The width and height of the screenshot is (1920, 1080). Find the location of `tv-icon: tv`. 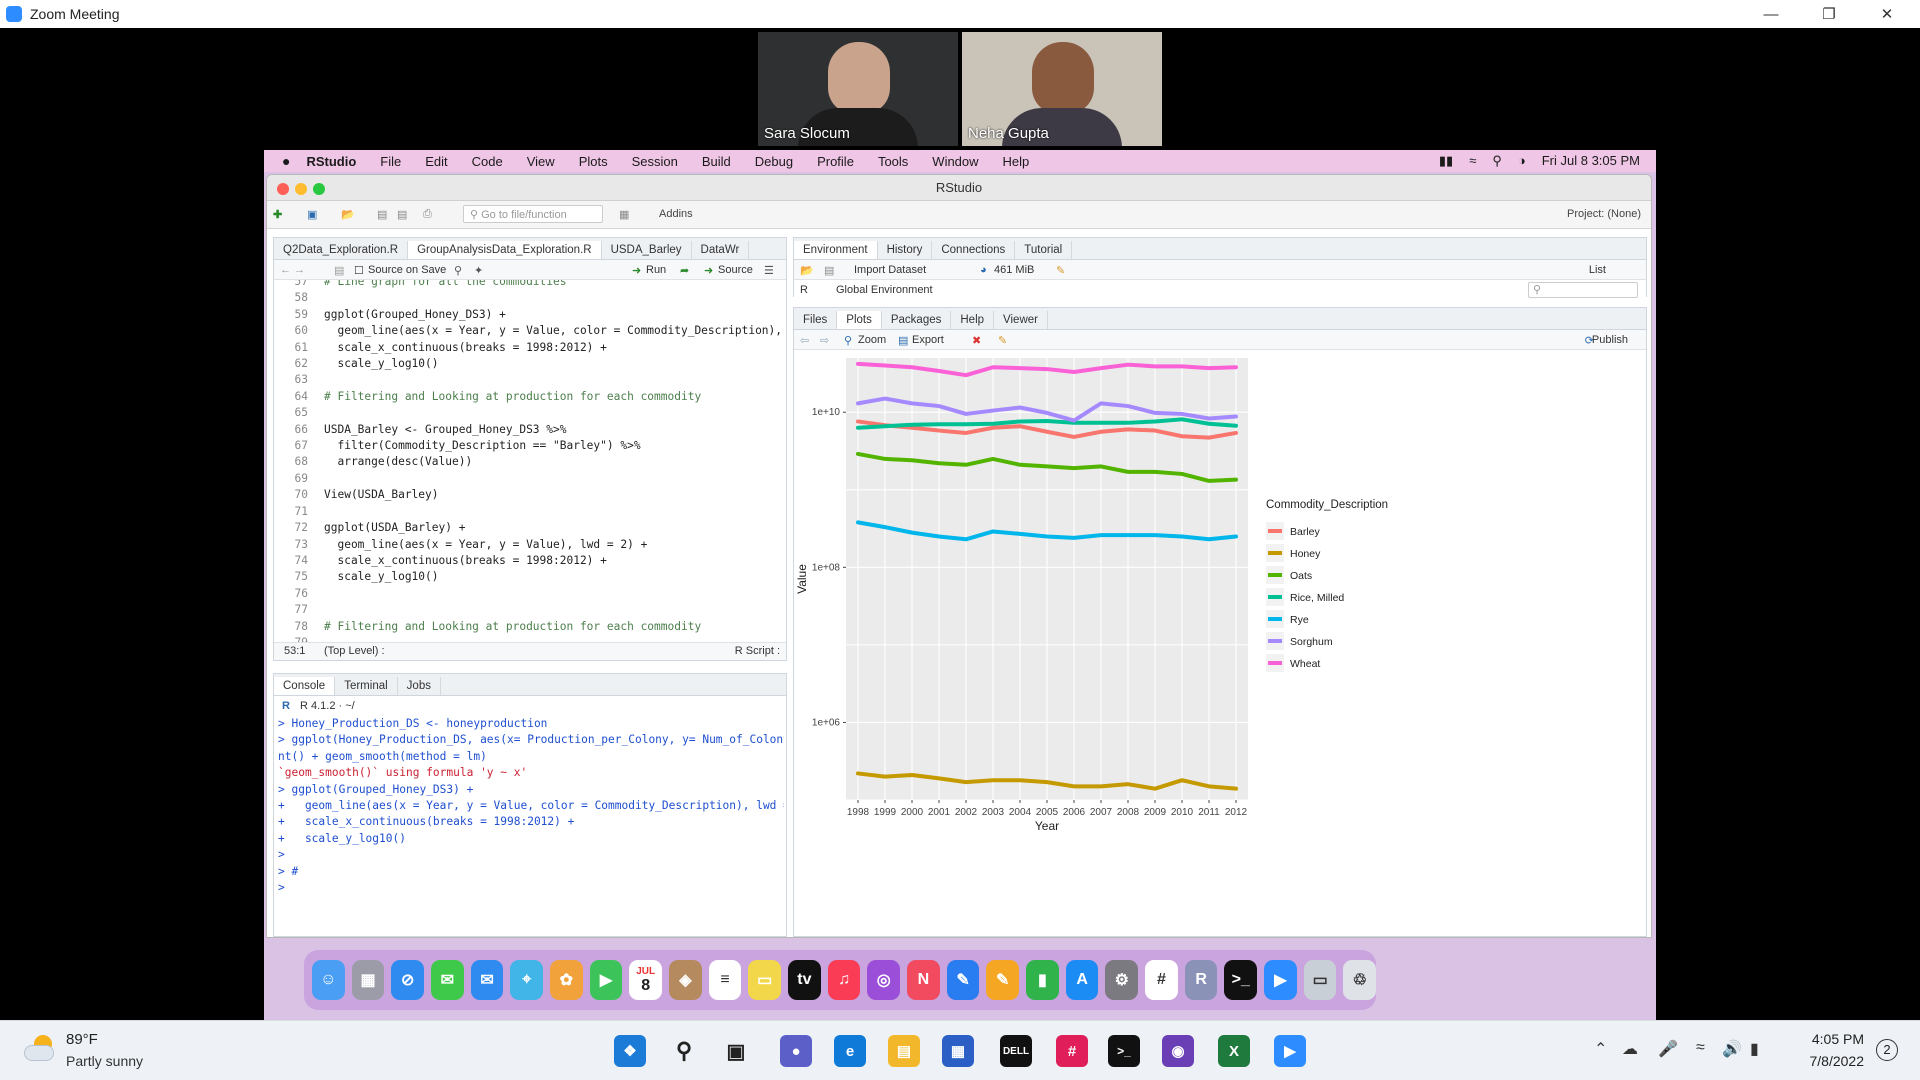

tv-icon: tv is located at coordinates (804, 980).